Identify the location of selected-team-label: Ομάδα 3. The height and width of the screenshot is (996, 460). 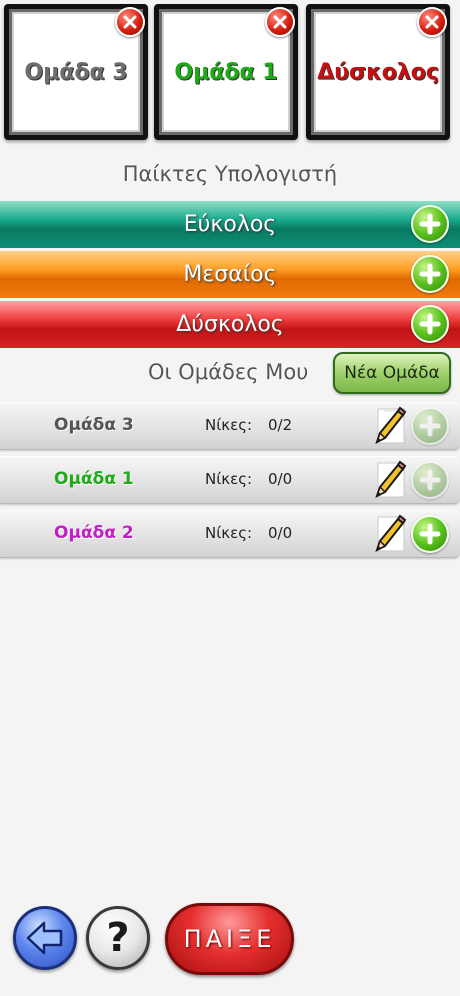
(76, 72).